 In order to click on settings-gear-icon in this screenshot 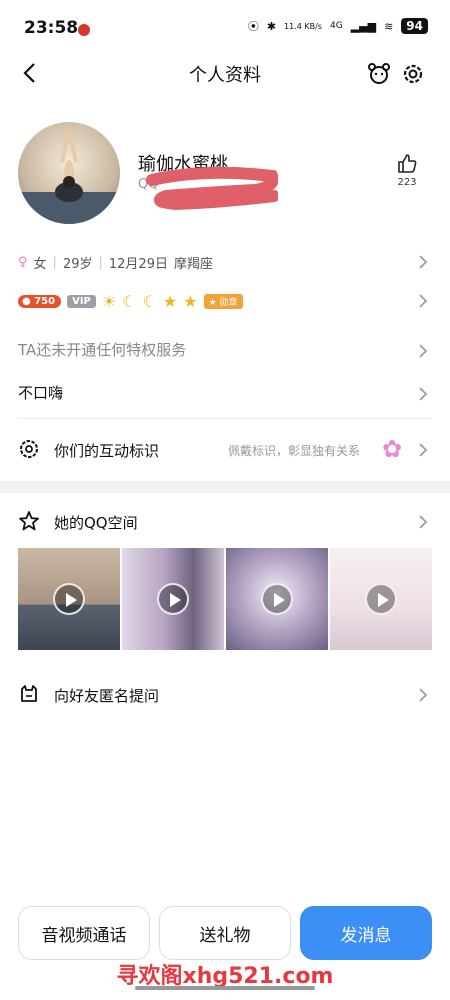, I will do `click(413, 74)`.